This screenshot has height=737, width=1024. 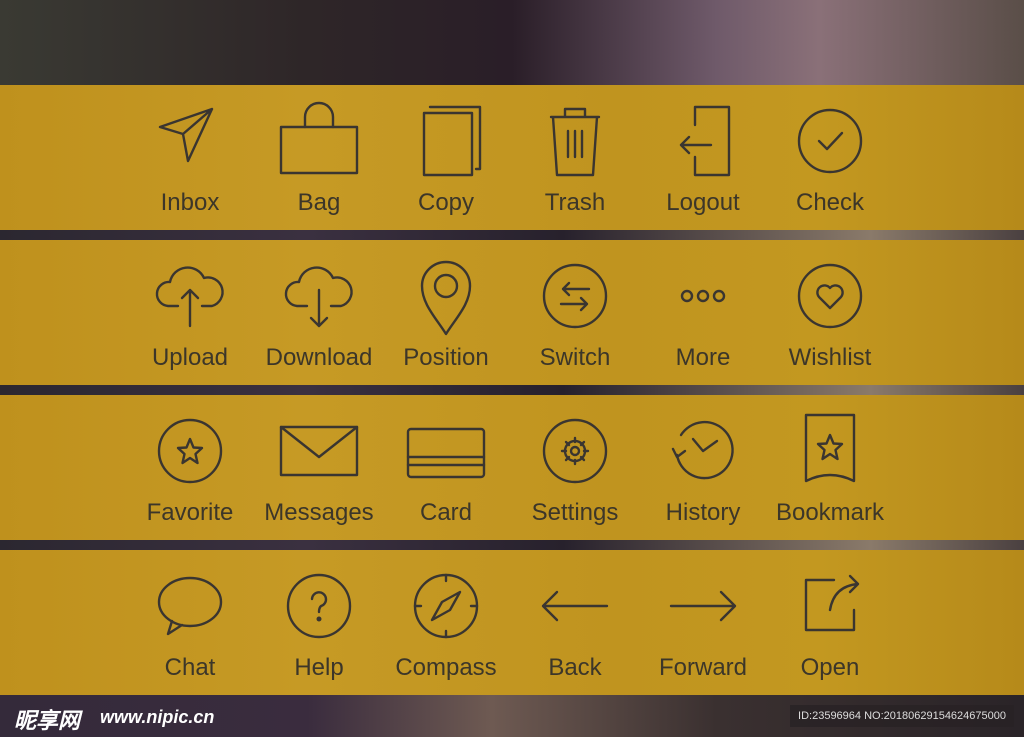 What do you see at coordinates (902, 716) in the screenshot?
I see `image-id: ID:23596964 NO:20180629154624675000` at bounding box center [902, 716].